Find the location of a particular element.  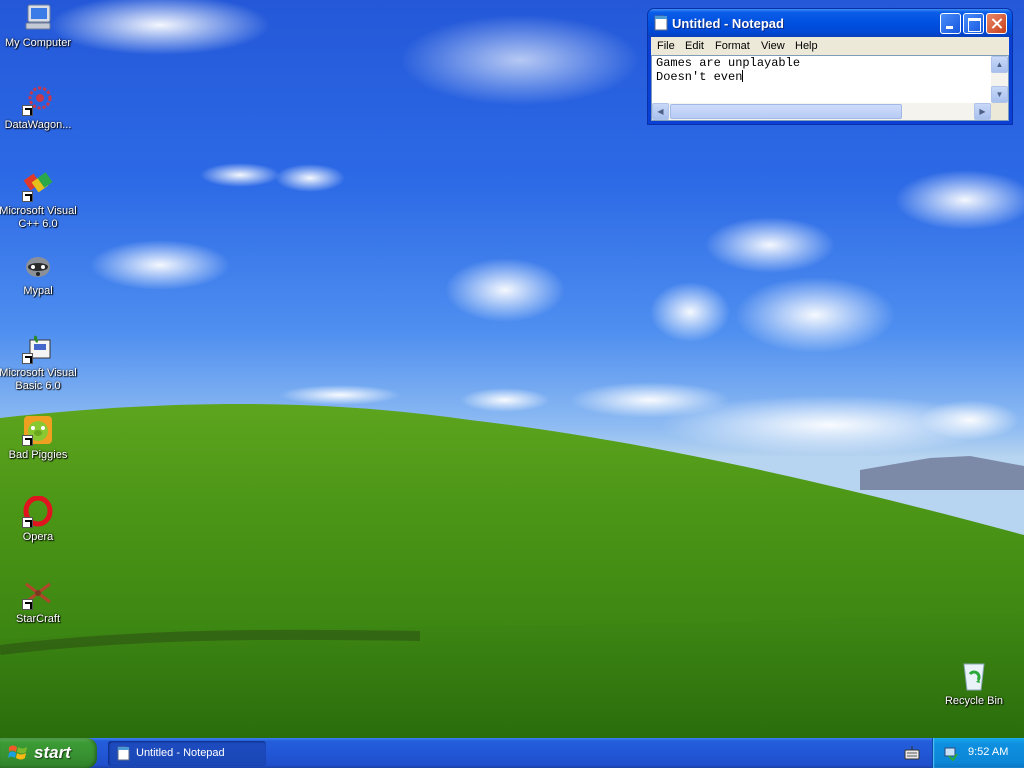

starcraft-icon is located at coordinates (38, 594).